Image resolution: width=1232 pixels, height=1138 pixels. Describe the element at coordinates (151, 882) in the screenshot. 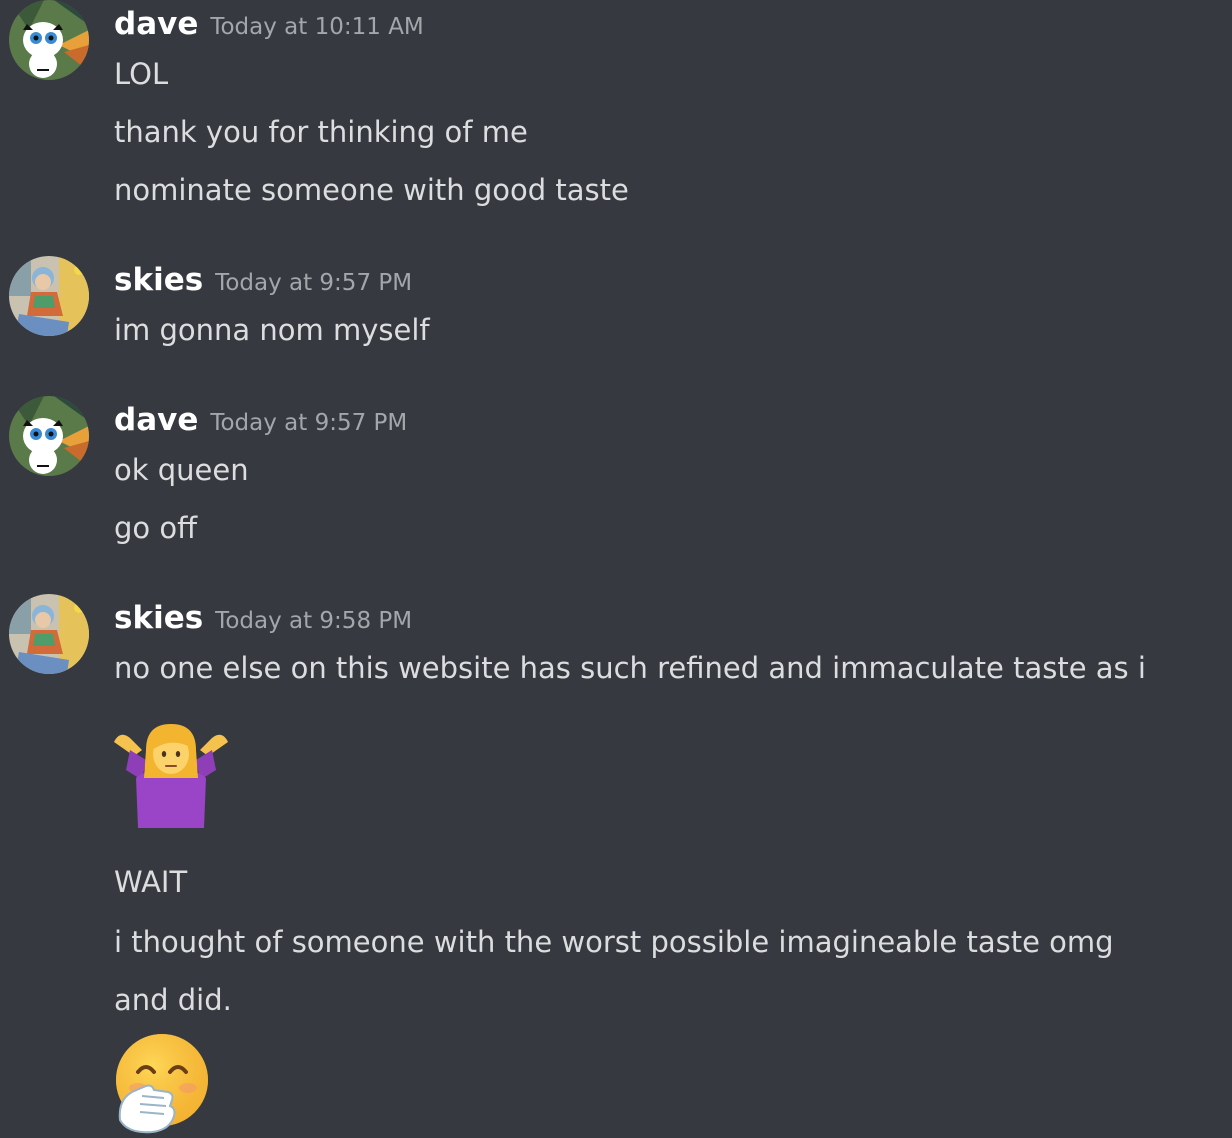

I see `message-text: WAIT` at that location.